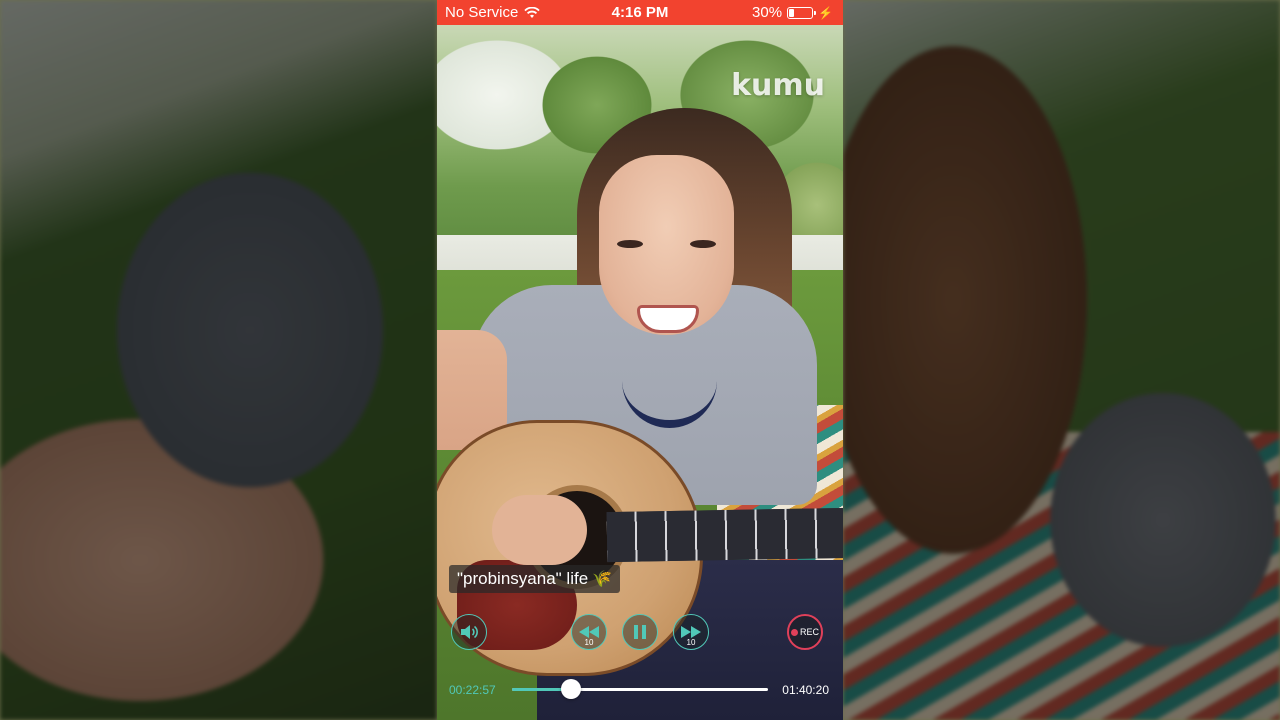  I want to click on stream-caption: "probinsyana" life 🌾, so click(535, 579).